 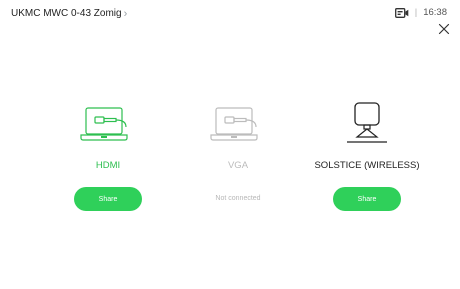 I want to click on clock: 16:38, so click(x=435, y=12).